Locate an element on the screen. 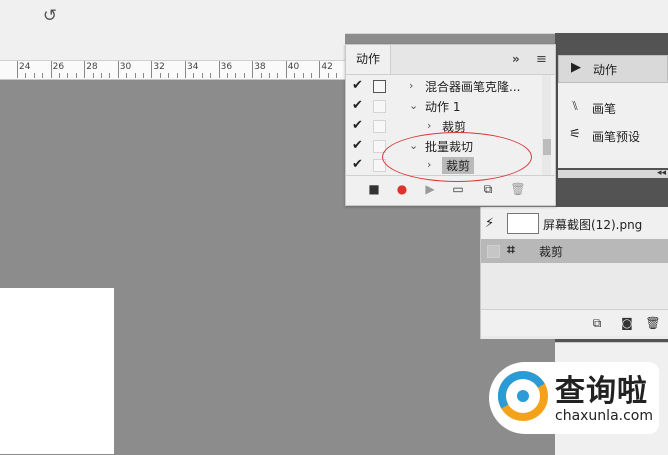 The image size is (668, 455). ruler-tick-label: 24 is located at coordinates (25, 67).